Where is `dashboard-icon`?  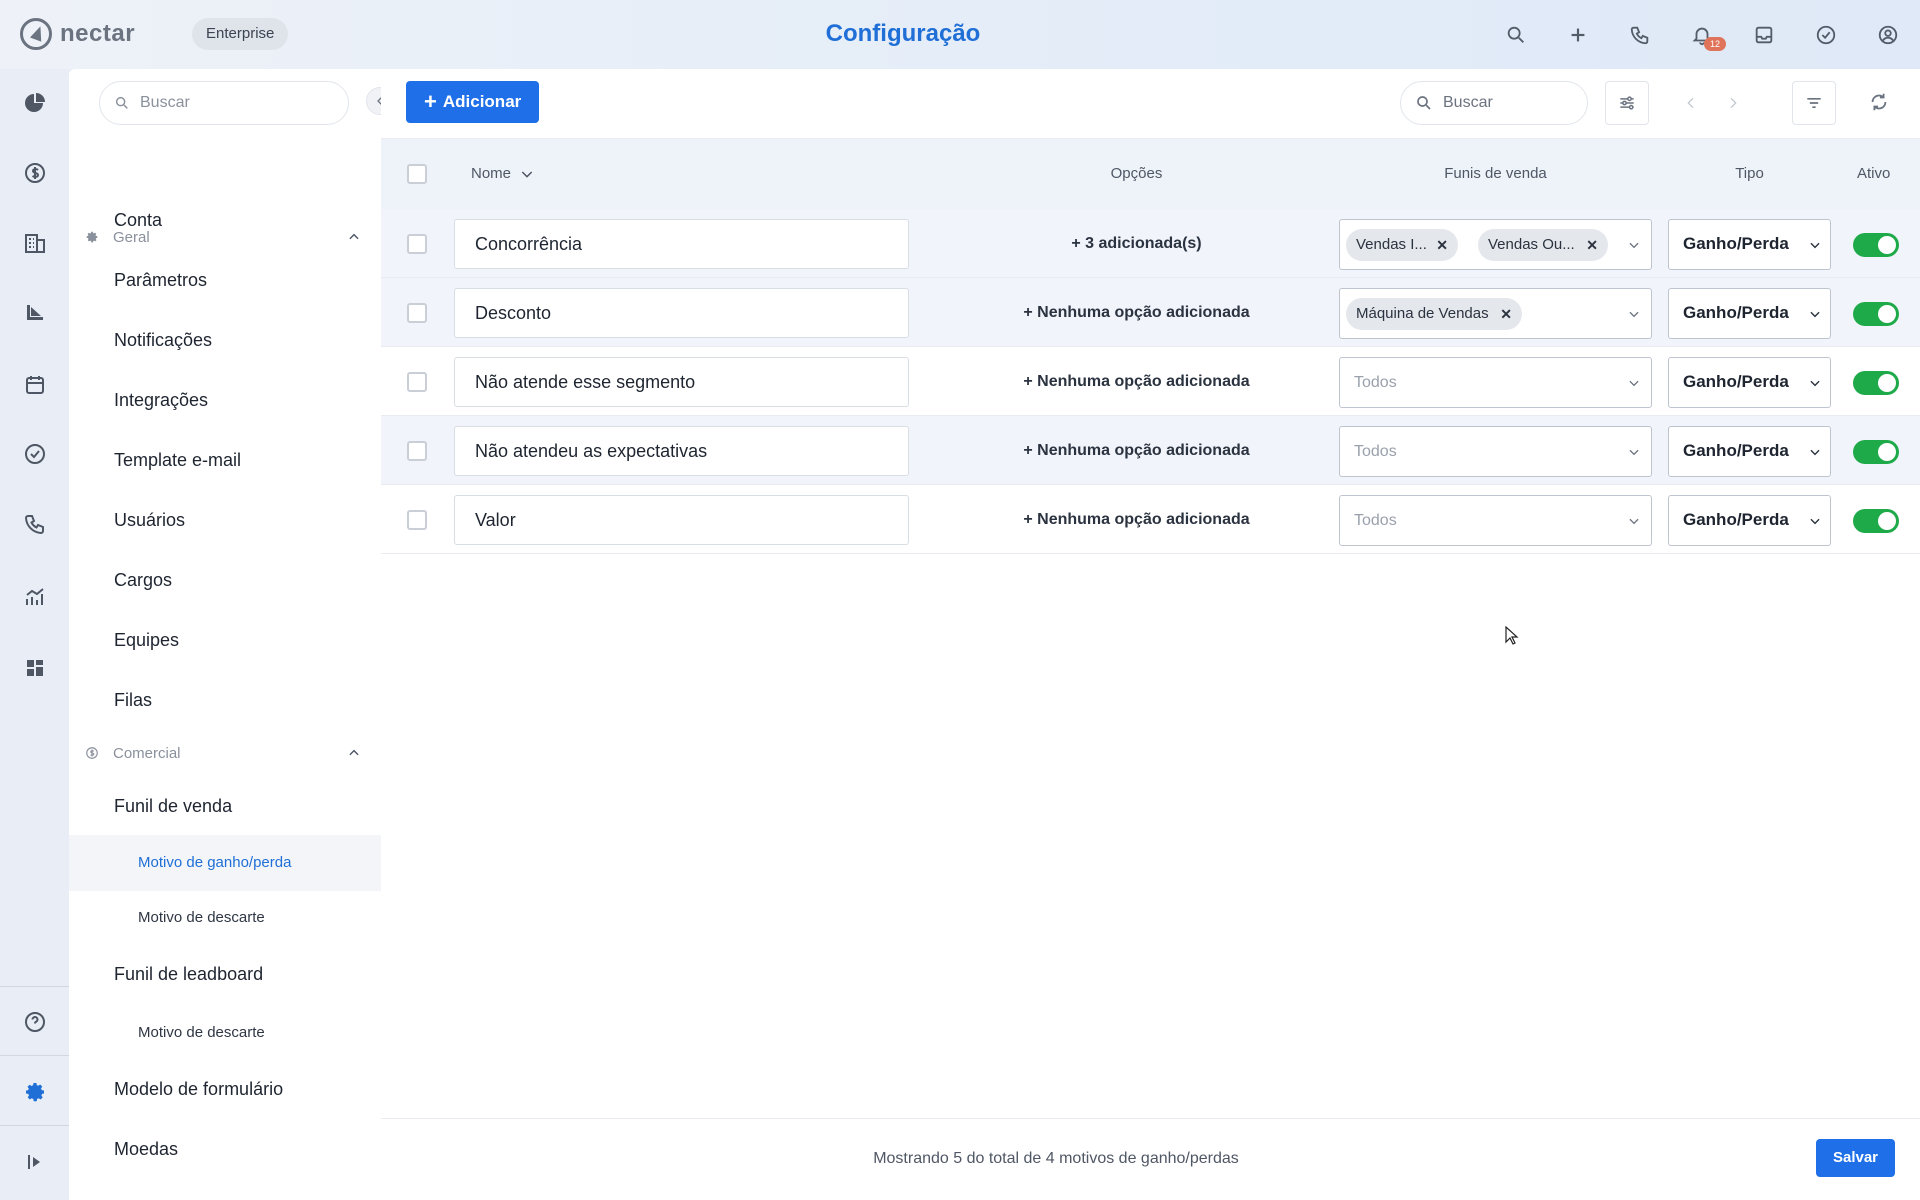 dashboard-icon is located at coordinates (35, 668).